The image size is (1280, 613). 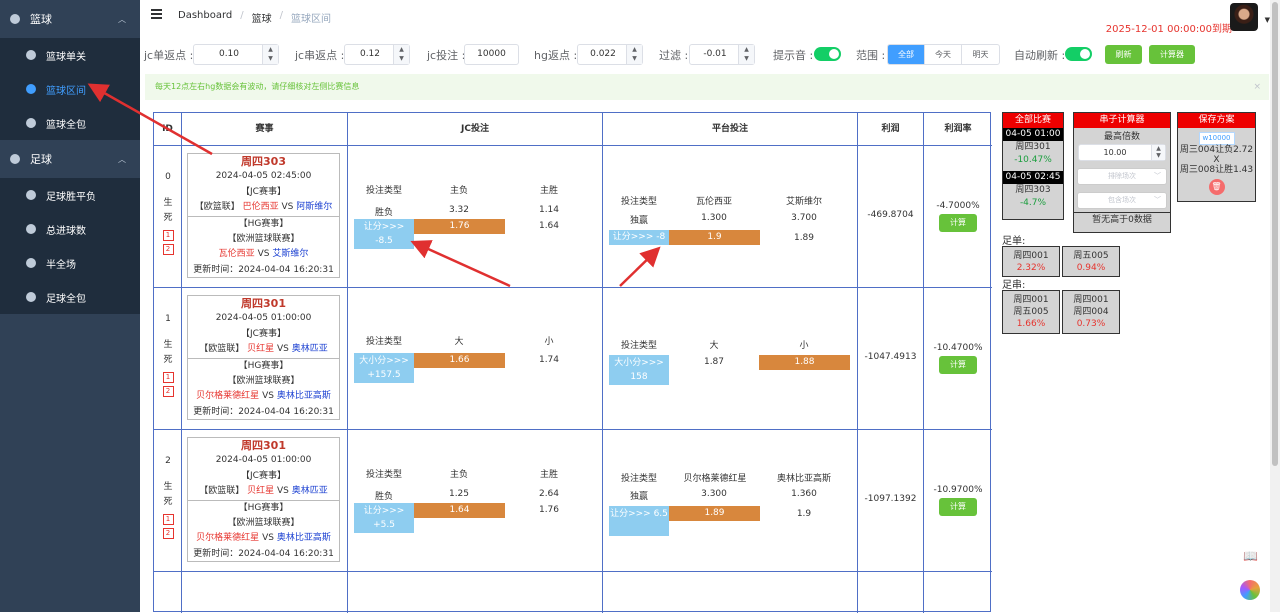 What do you see at coordinates (1091, 300) in the screenshot?
I see `match-code: 周四001` at bounding box center [1091, 300].